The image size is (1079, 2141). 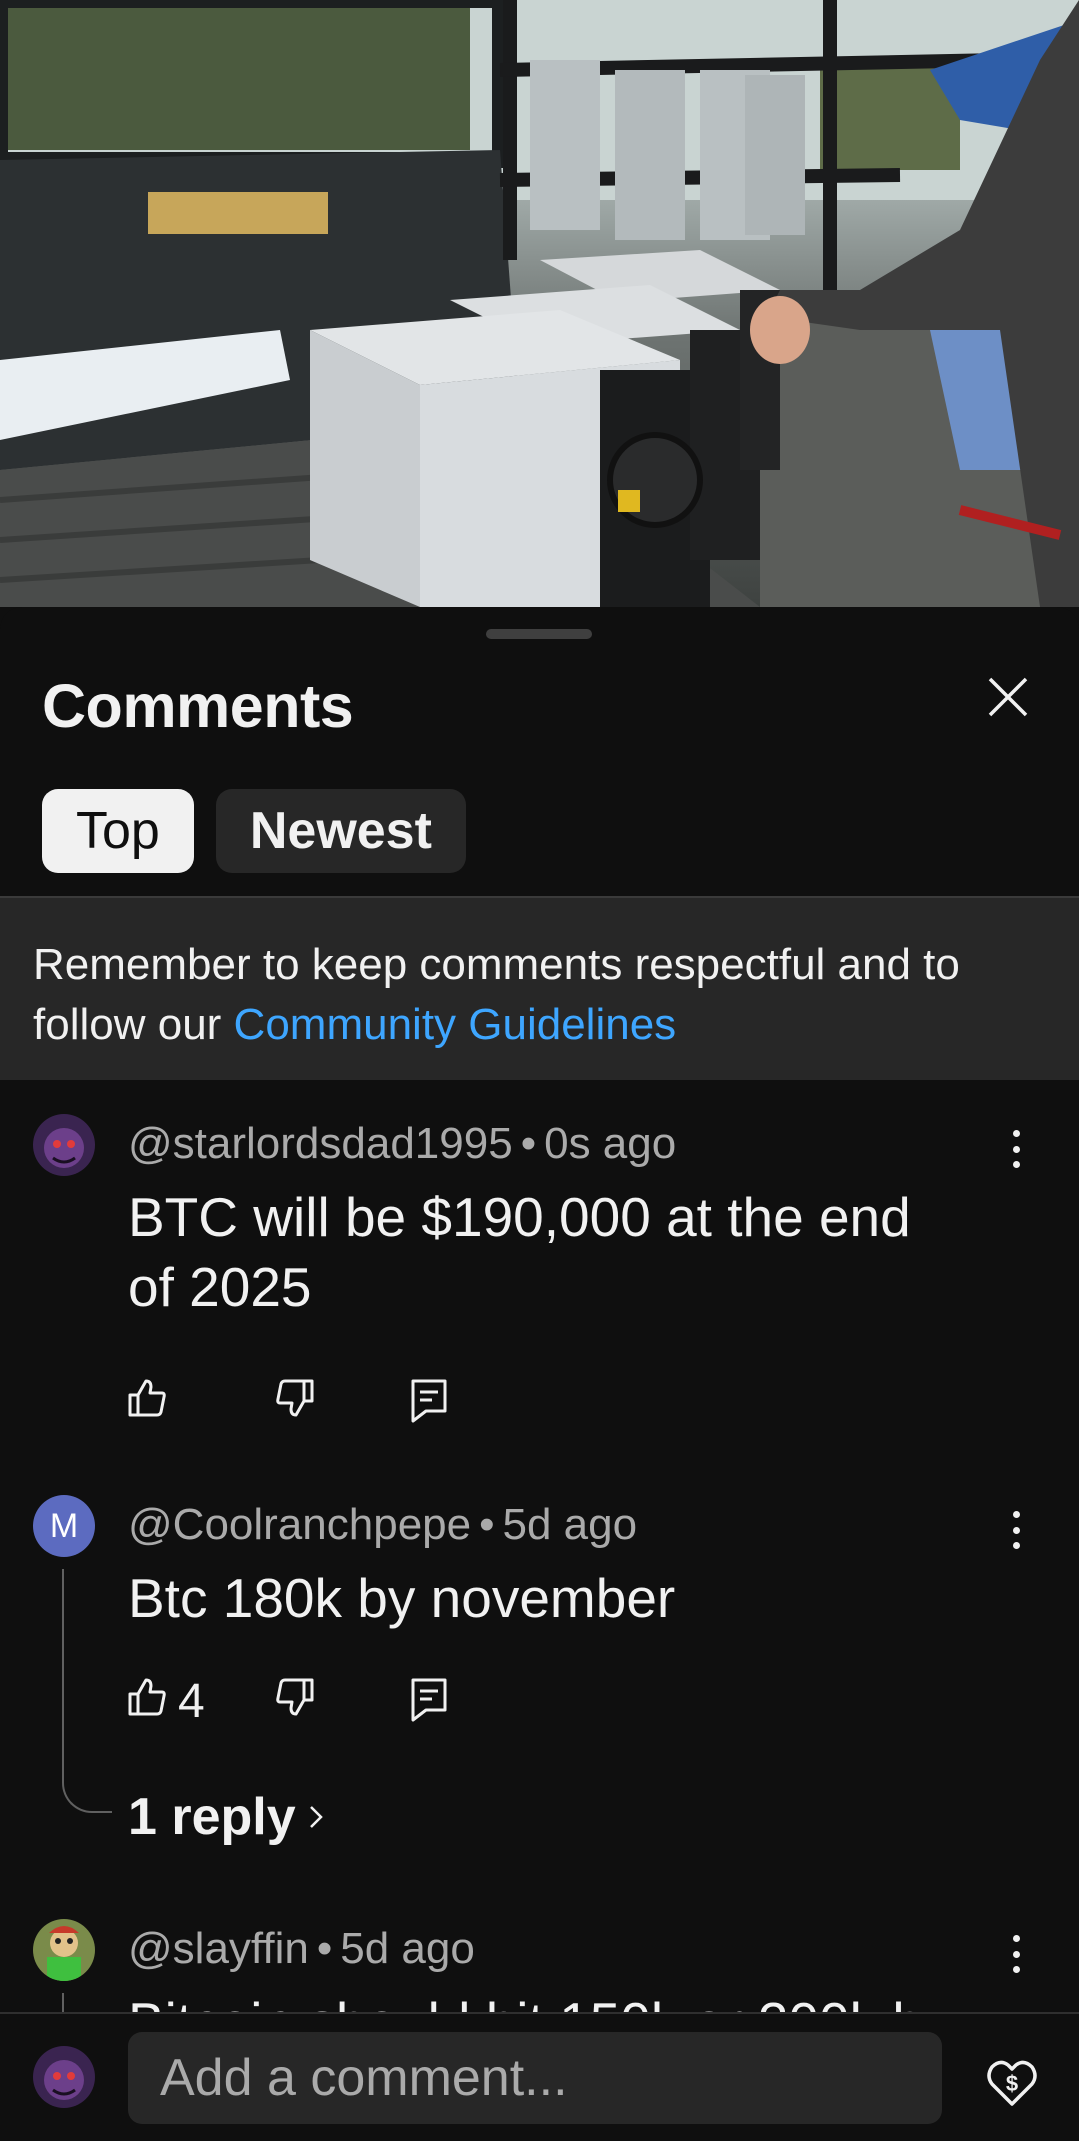 I want to click on comment-meta: @starlordsdad1995 • 0s ago, so click(x=402, y=1143).